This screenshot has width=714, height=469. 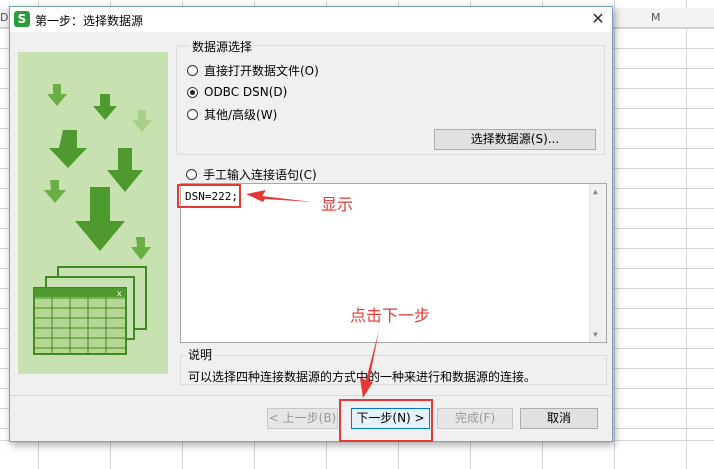 What do you see at coordinates (390, 315) in the screenshot?
I see `annotation-next-label: 点击下一步` at bounding box center [390, 315].